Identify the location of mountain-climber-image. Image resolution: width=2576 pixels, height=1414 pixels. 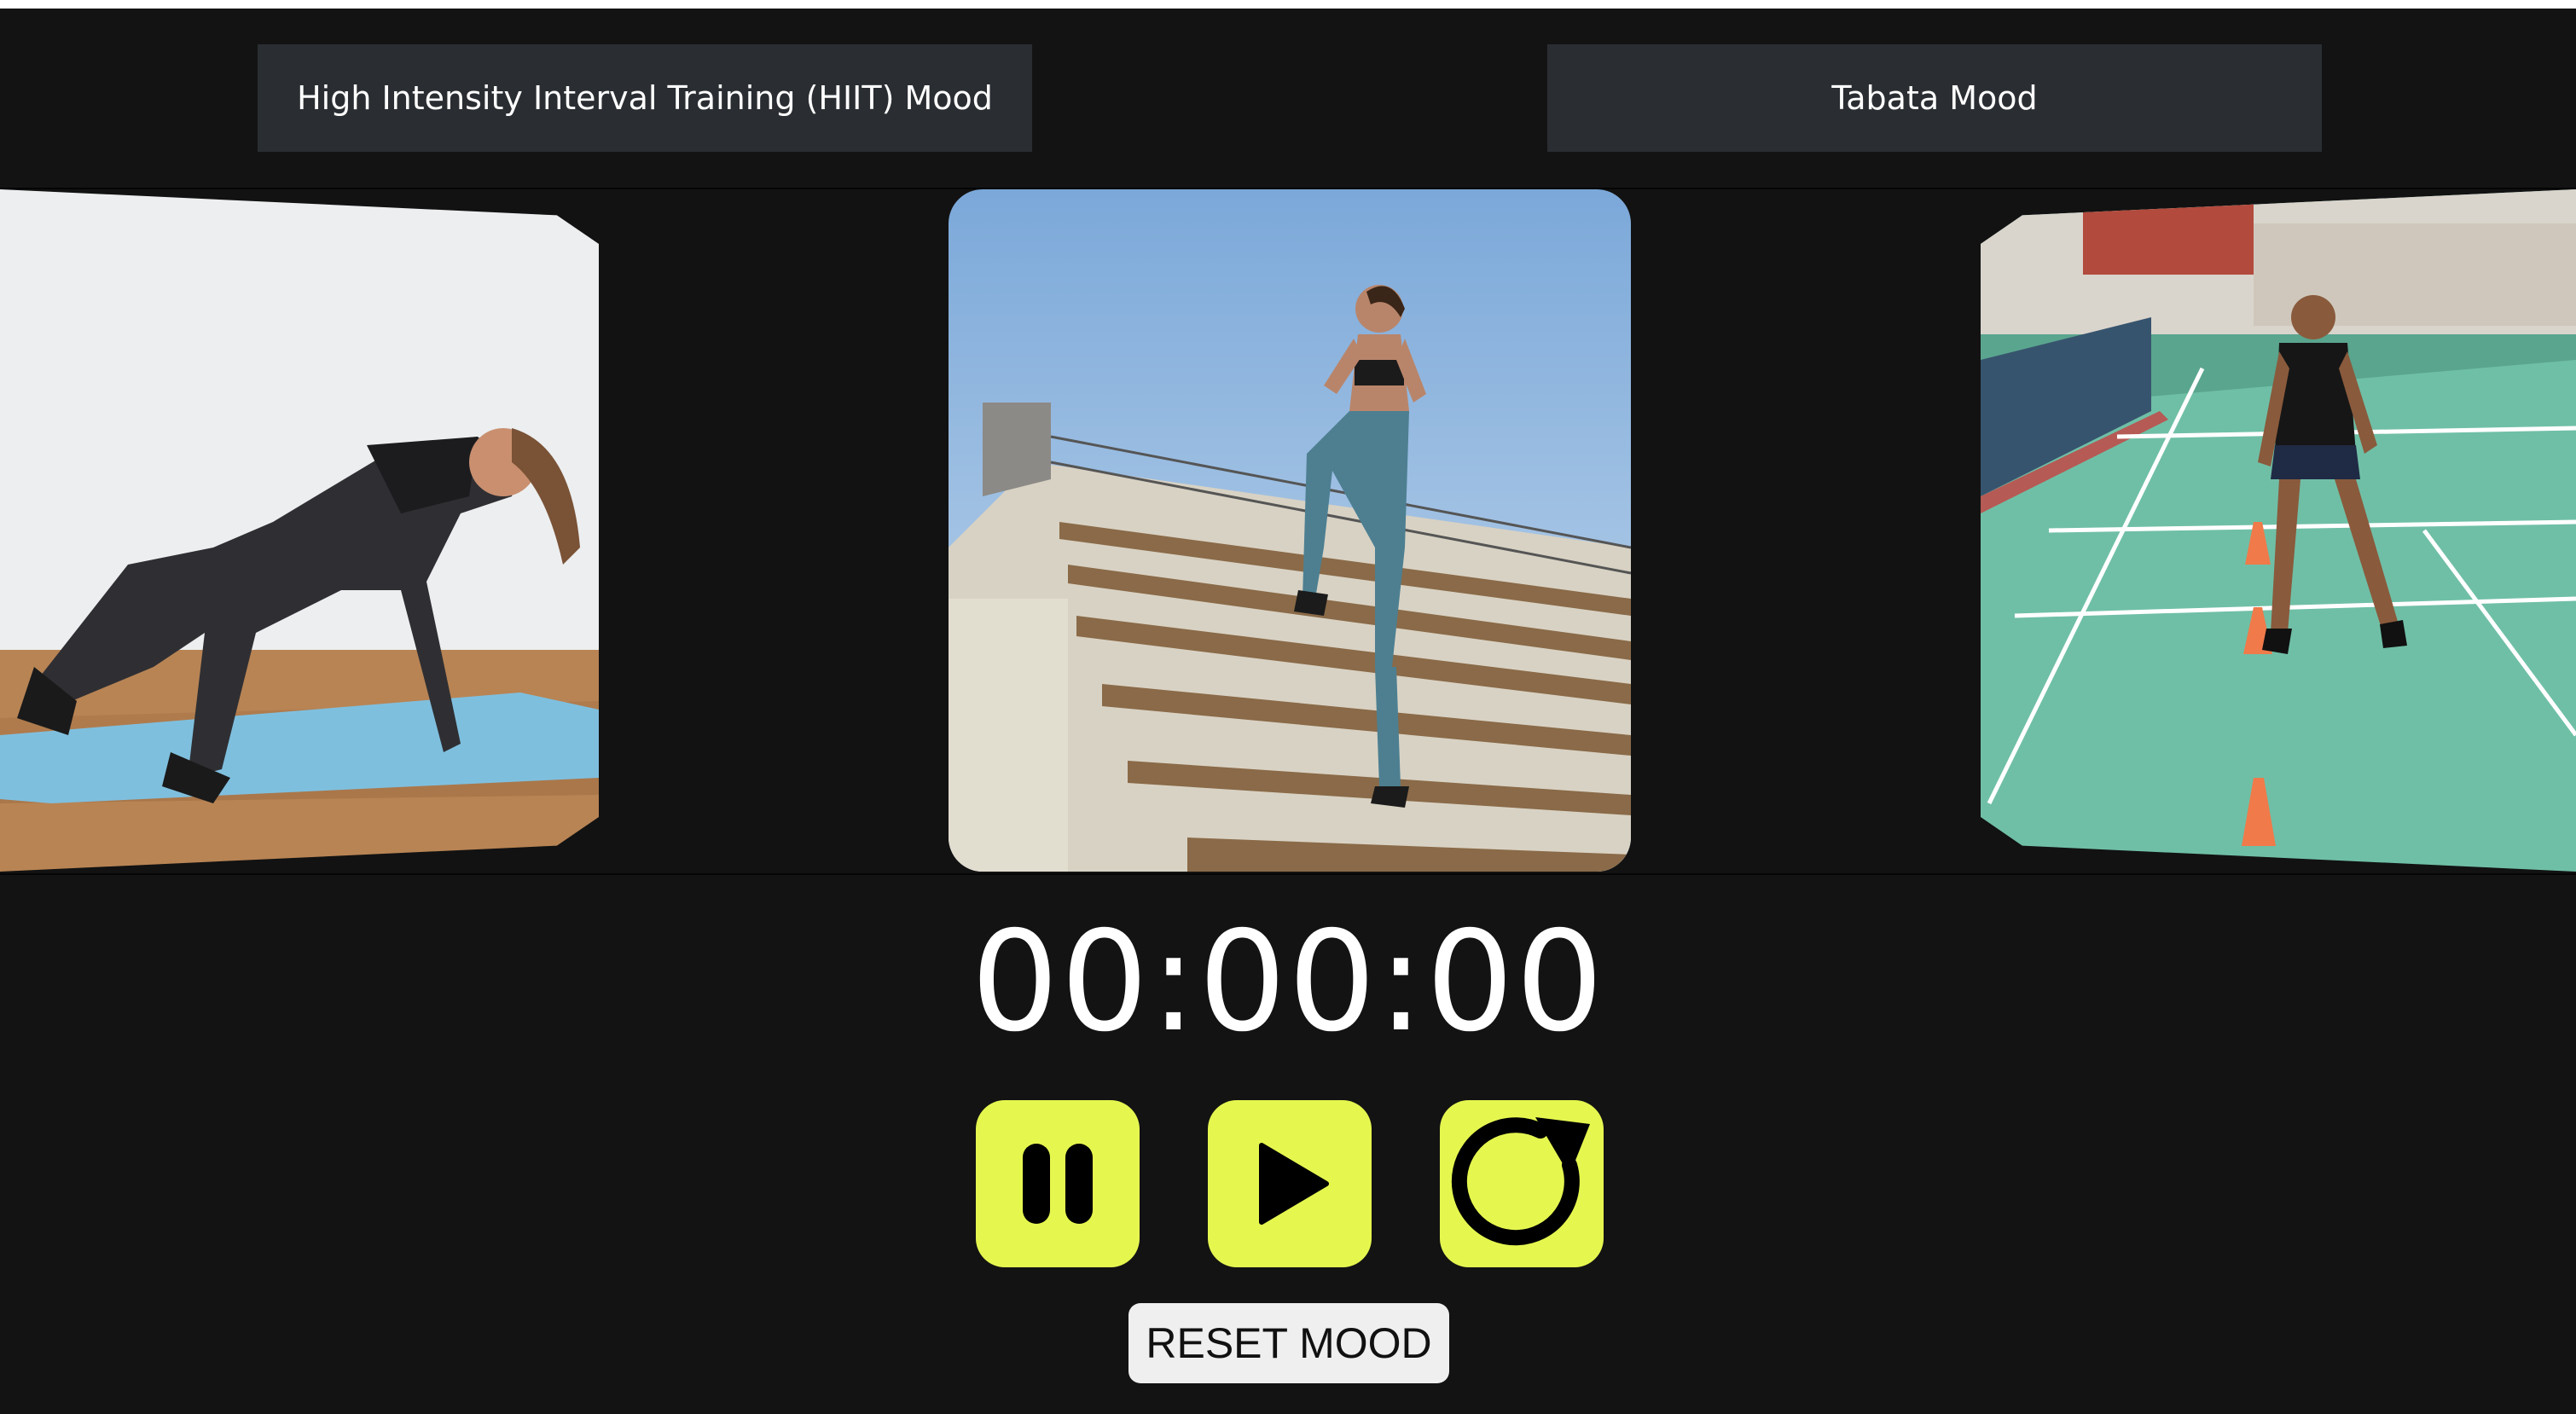
(299, 530).